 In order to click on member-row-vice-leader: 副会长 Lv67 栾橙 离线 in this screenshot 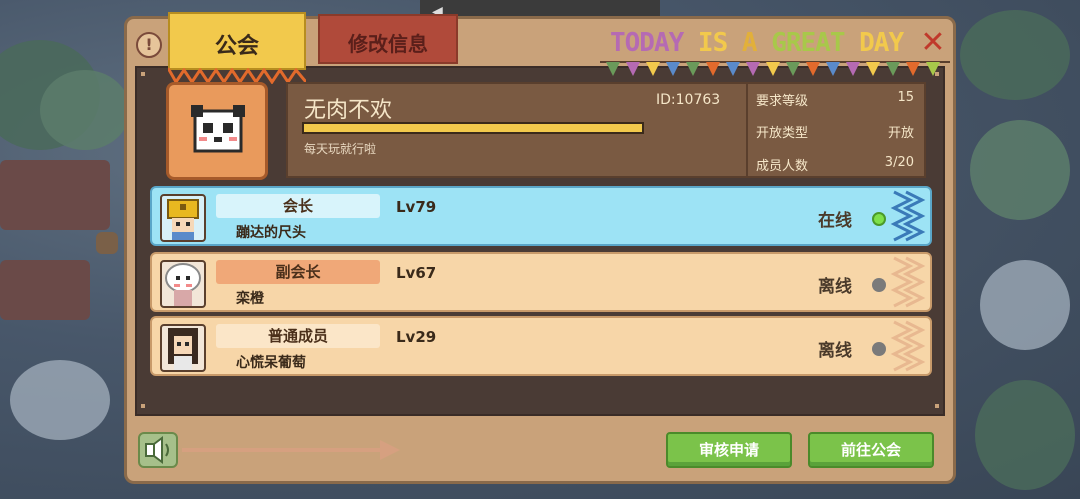, I will do `click(541, 282)`.